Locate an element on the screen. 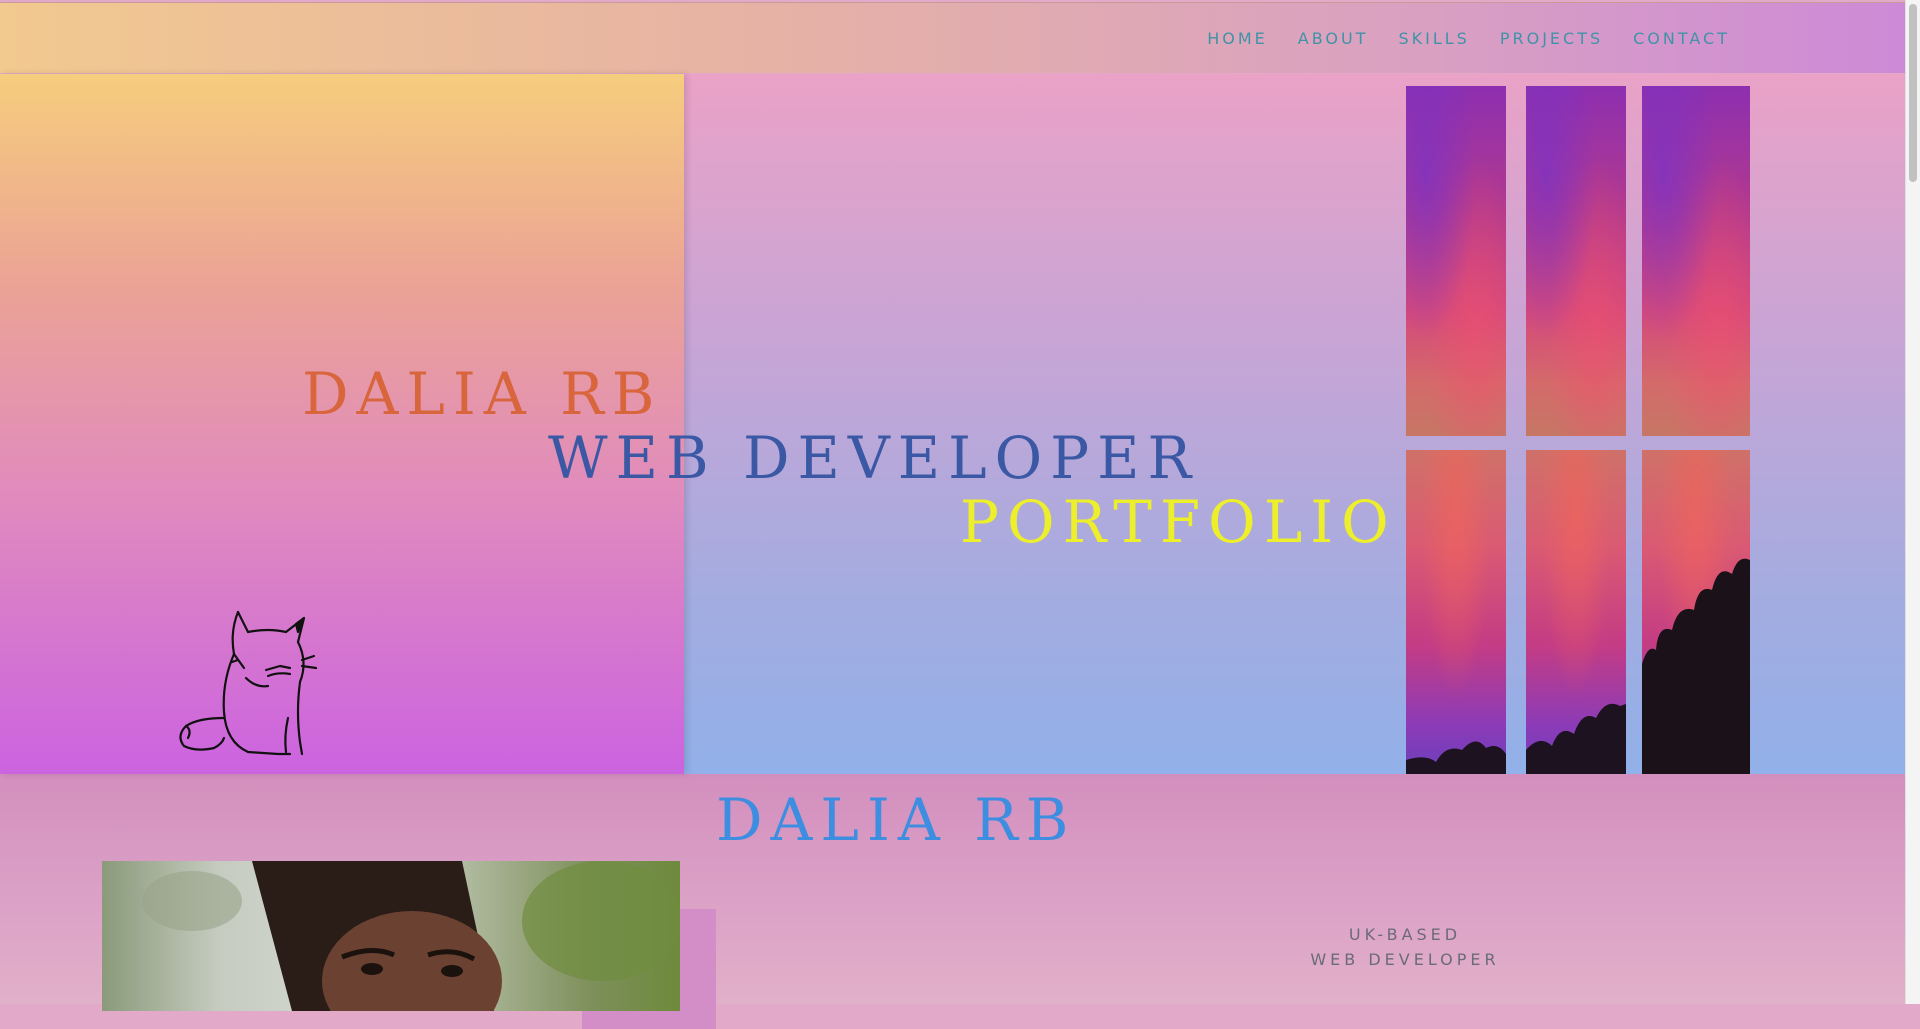 This screenshot has width=1920, height=1029. sunset-window-image is located at coordinates (1578, 430).